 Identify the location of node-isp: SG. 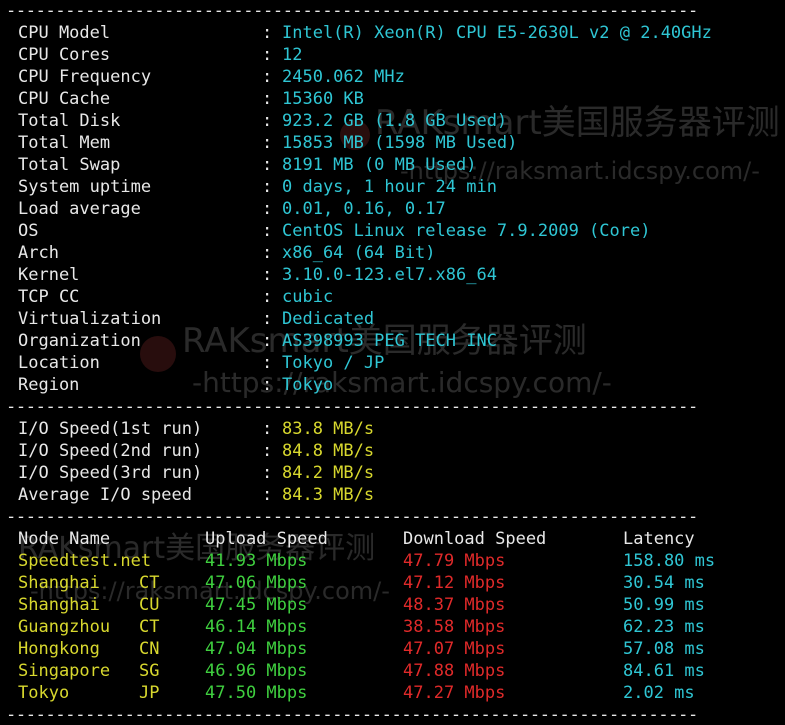
(149, 671).